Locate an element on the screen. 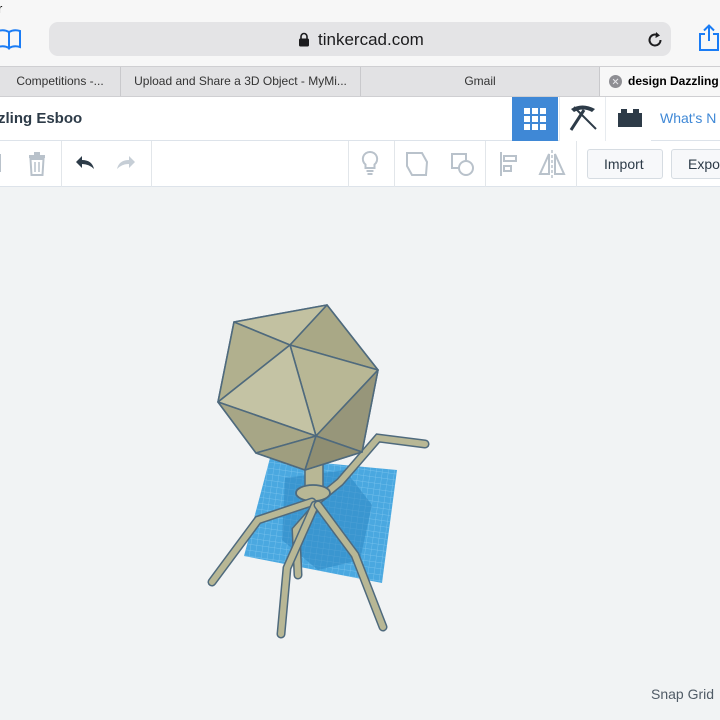 Image resolution: width=720 pixels, height=720 pixels. mirror-icon is located at coordinates (552, 164).